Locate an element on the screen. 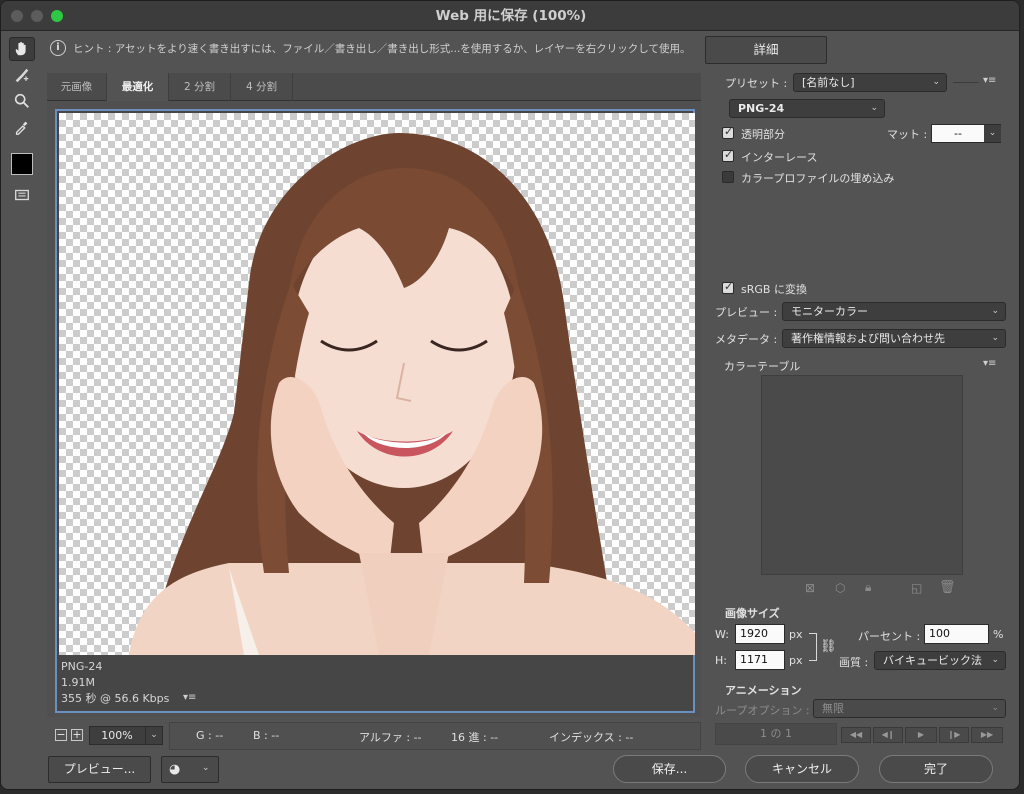 Image resolution: width=1024 pixels, height=794 pixels. output-file-size: 1.91M is located at coordinates (78, 682).